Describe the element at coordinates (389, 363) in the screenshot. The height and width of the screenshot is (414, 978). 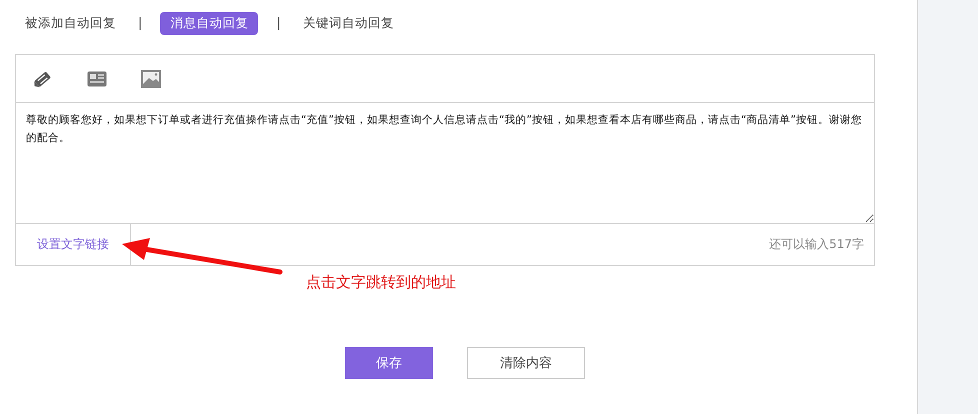
I see `save-button: 保存` at that location.